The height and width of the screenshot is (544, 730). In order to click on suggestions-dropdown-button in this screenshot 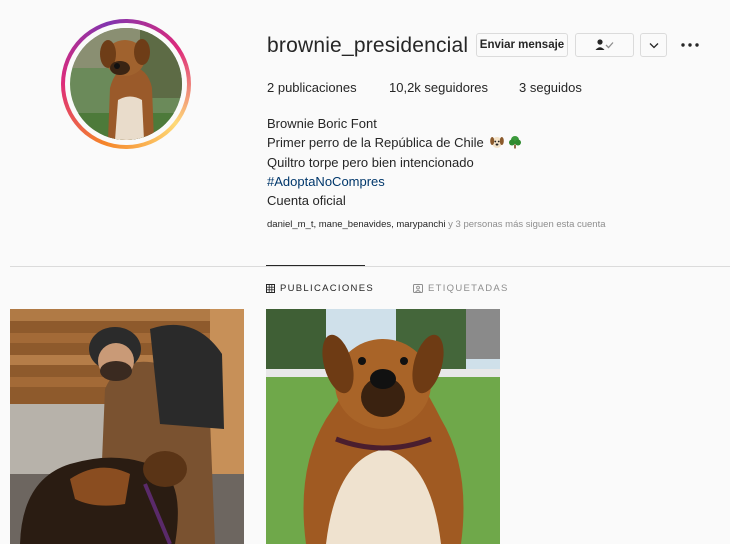, I will do `click(653, 45)`.